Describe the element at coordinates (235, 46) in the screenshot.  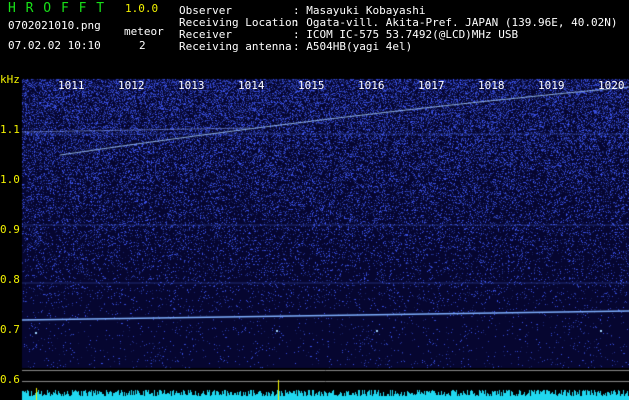
I see `info-key-antenna: Receiving antenna` at that location.